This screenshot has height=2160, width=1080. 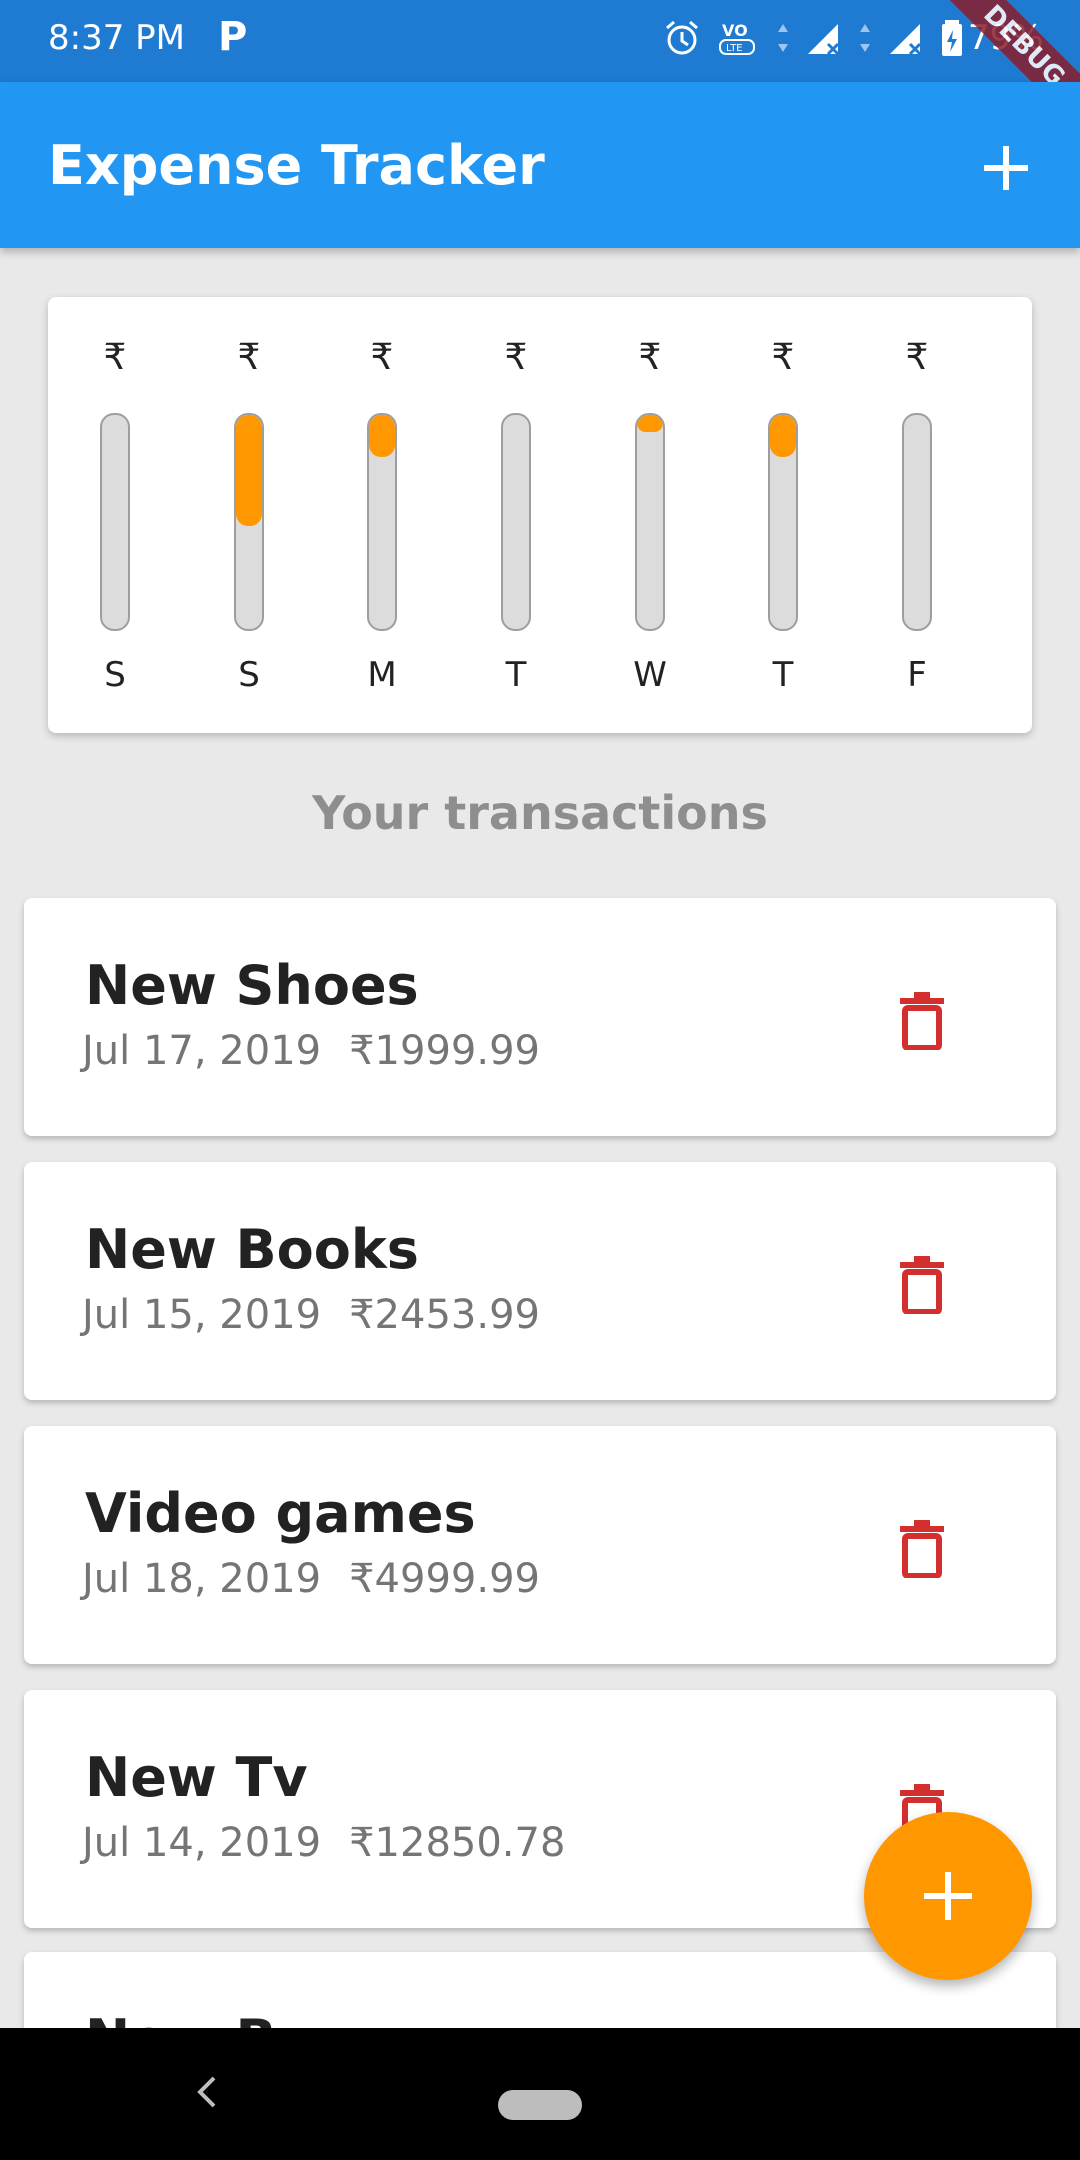 I want to click on back-icon, so click(x=206, y=2092).